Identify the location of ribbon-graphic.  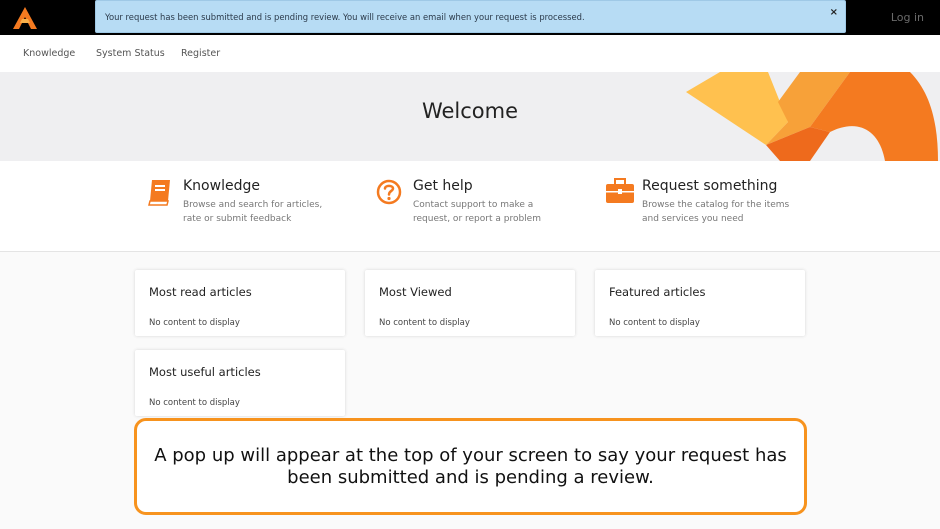
(812, 116).